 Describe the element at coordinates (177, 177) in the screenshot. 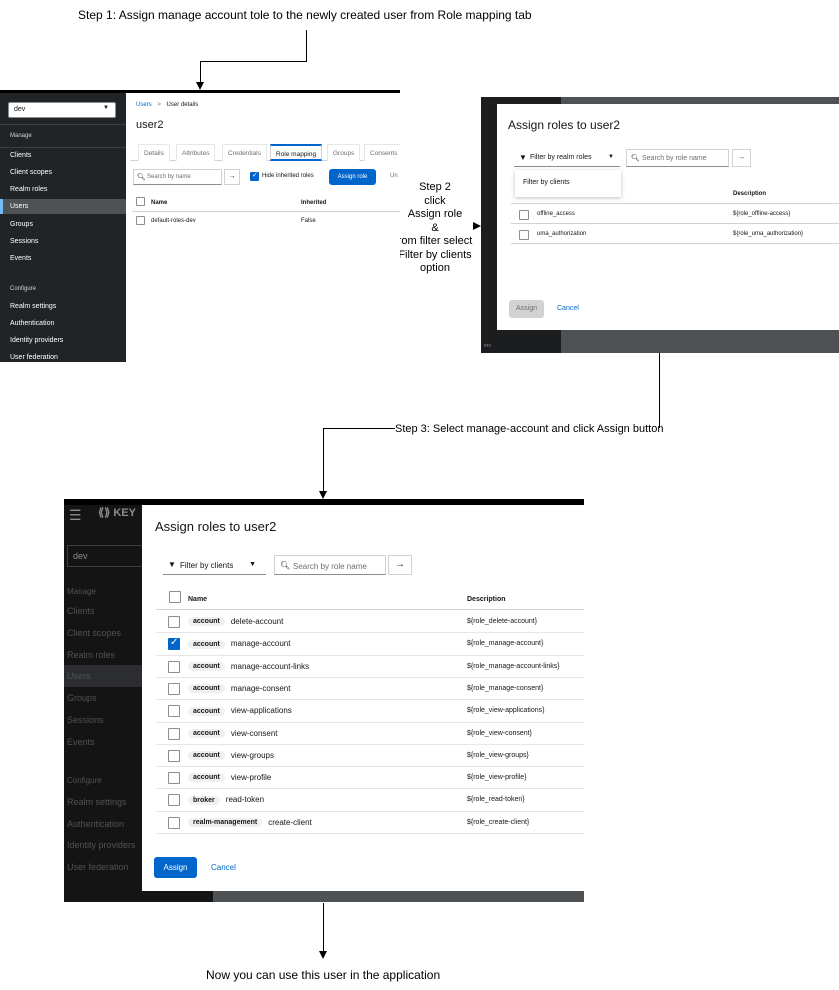

I see `search-input: 🔍︎ Search by name` at that location.